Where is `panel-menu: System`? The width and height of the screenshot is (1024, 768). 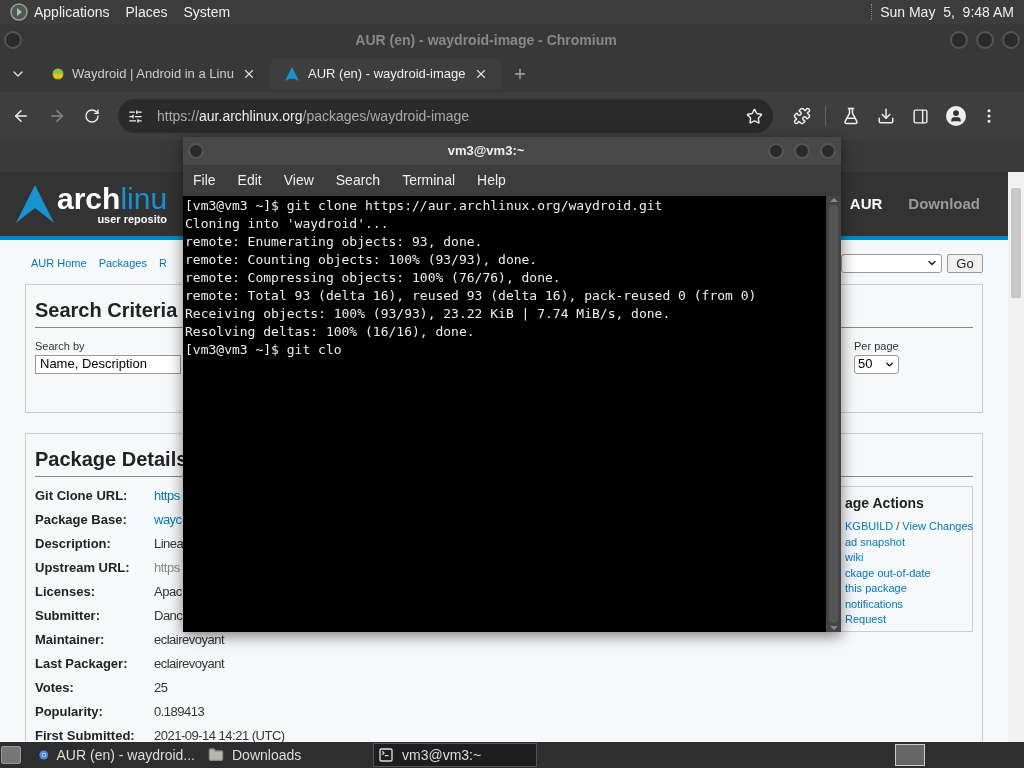
panel-menu: System is located at coordinates (207, 12).